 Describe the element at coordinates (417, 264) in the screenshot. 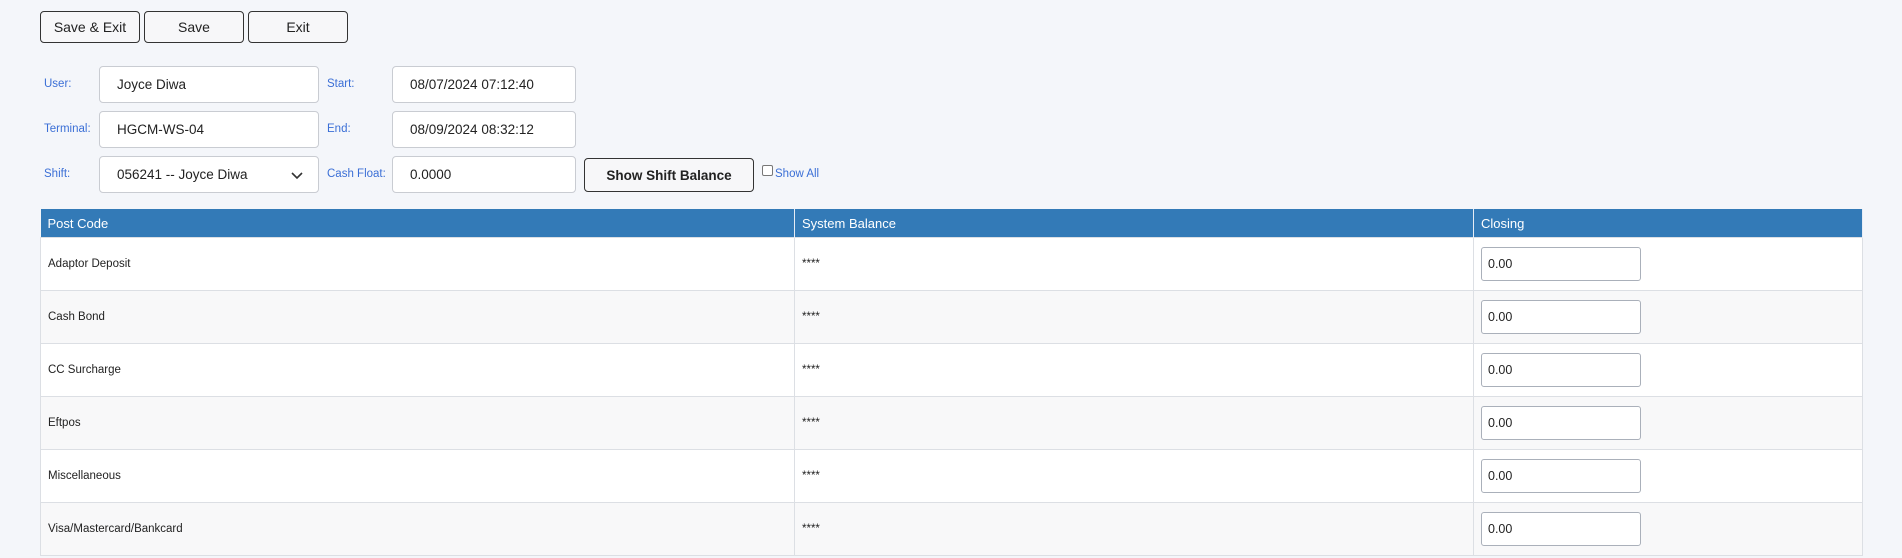

I see `post-code-cell: Adaptor Deposit` at that location.